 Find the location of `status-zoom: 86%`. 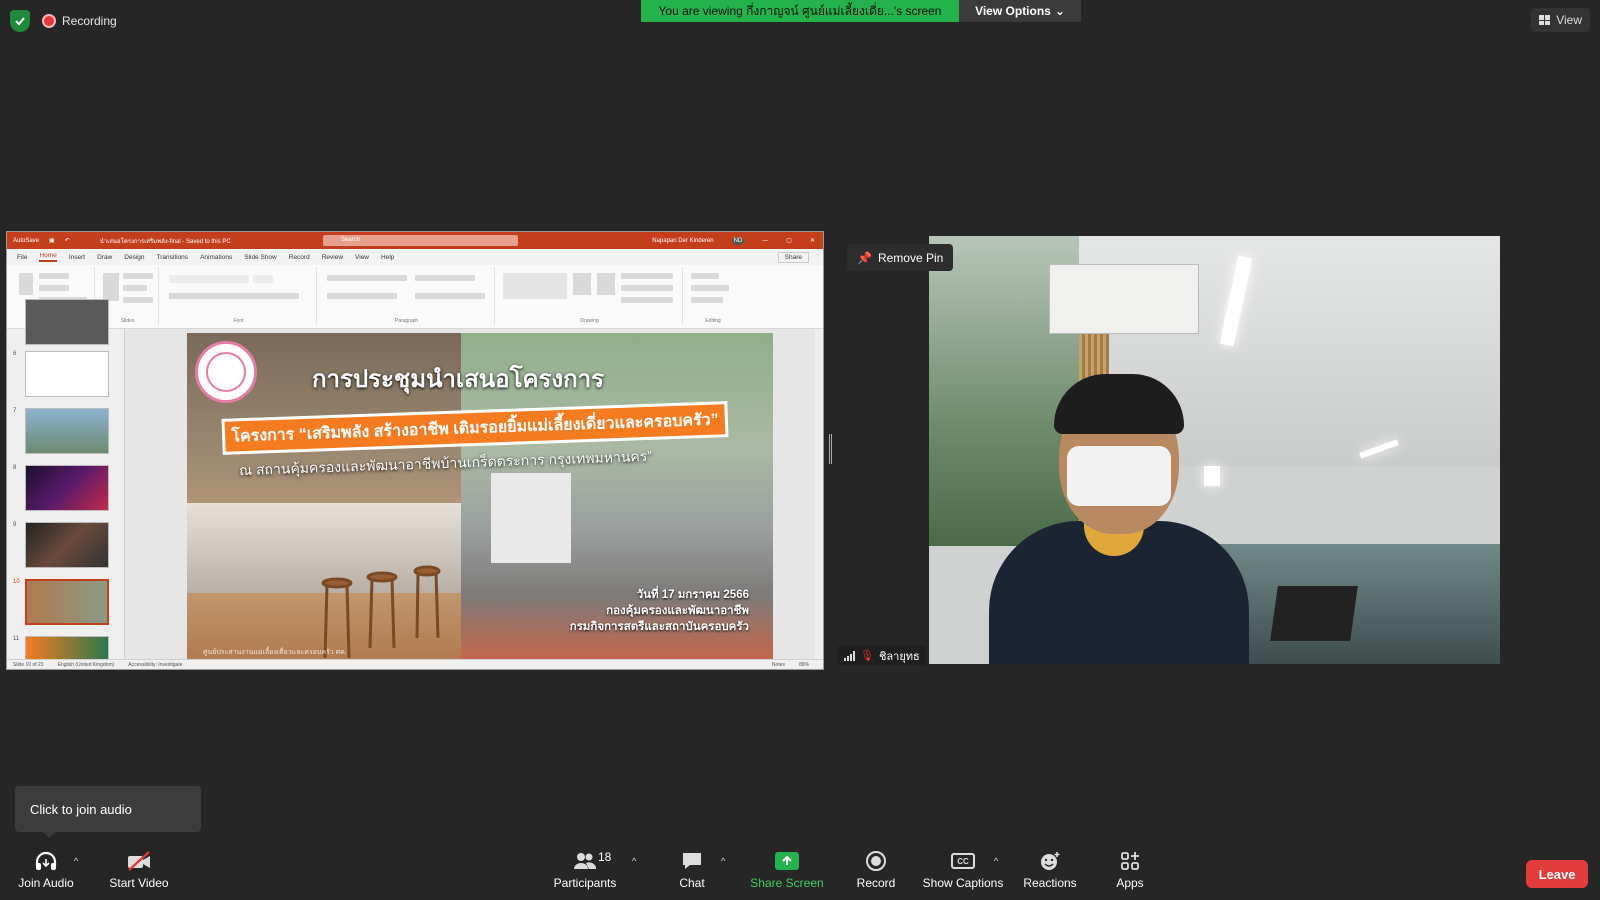

status-zoom: 86% is located at coordinates (804, 665).